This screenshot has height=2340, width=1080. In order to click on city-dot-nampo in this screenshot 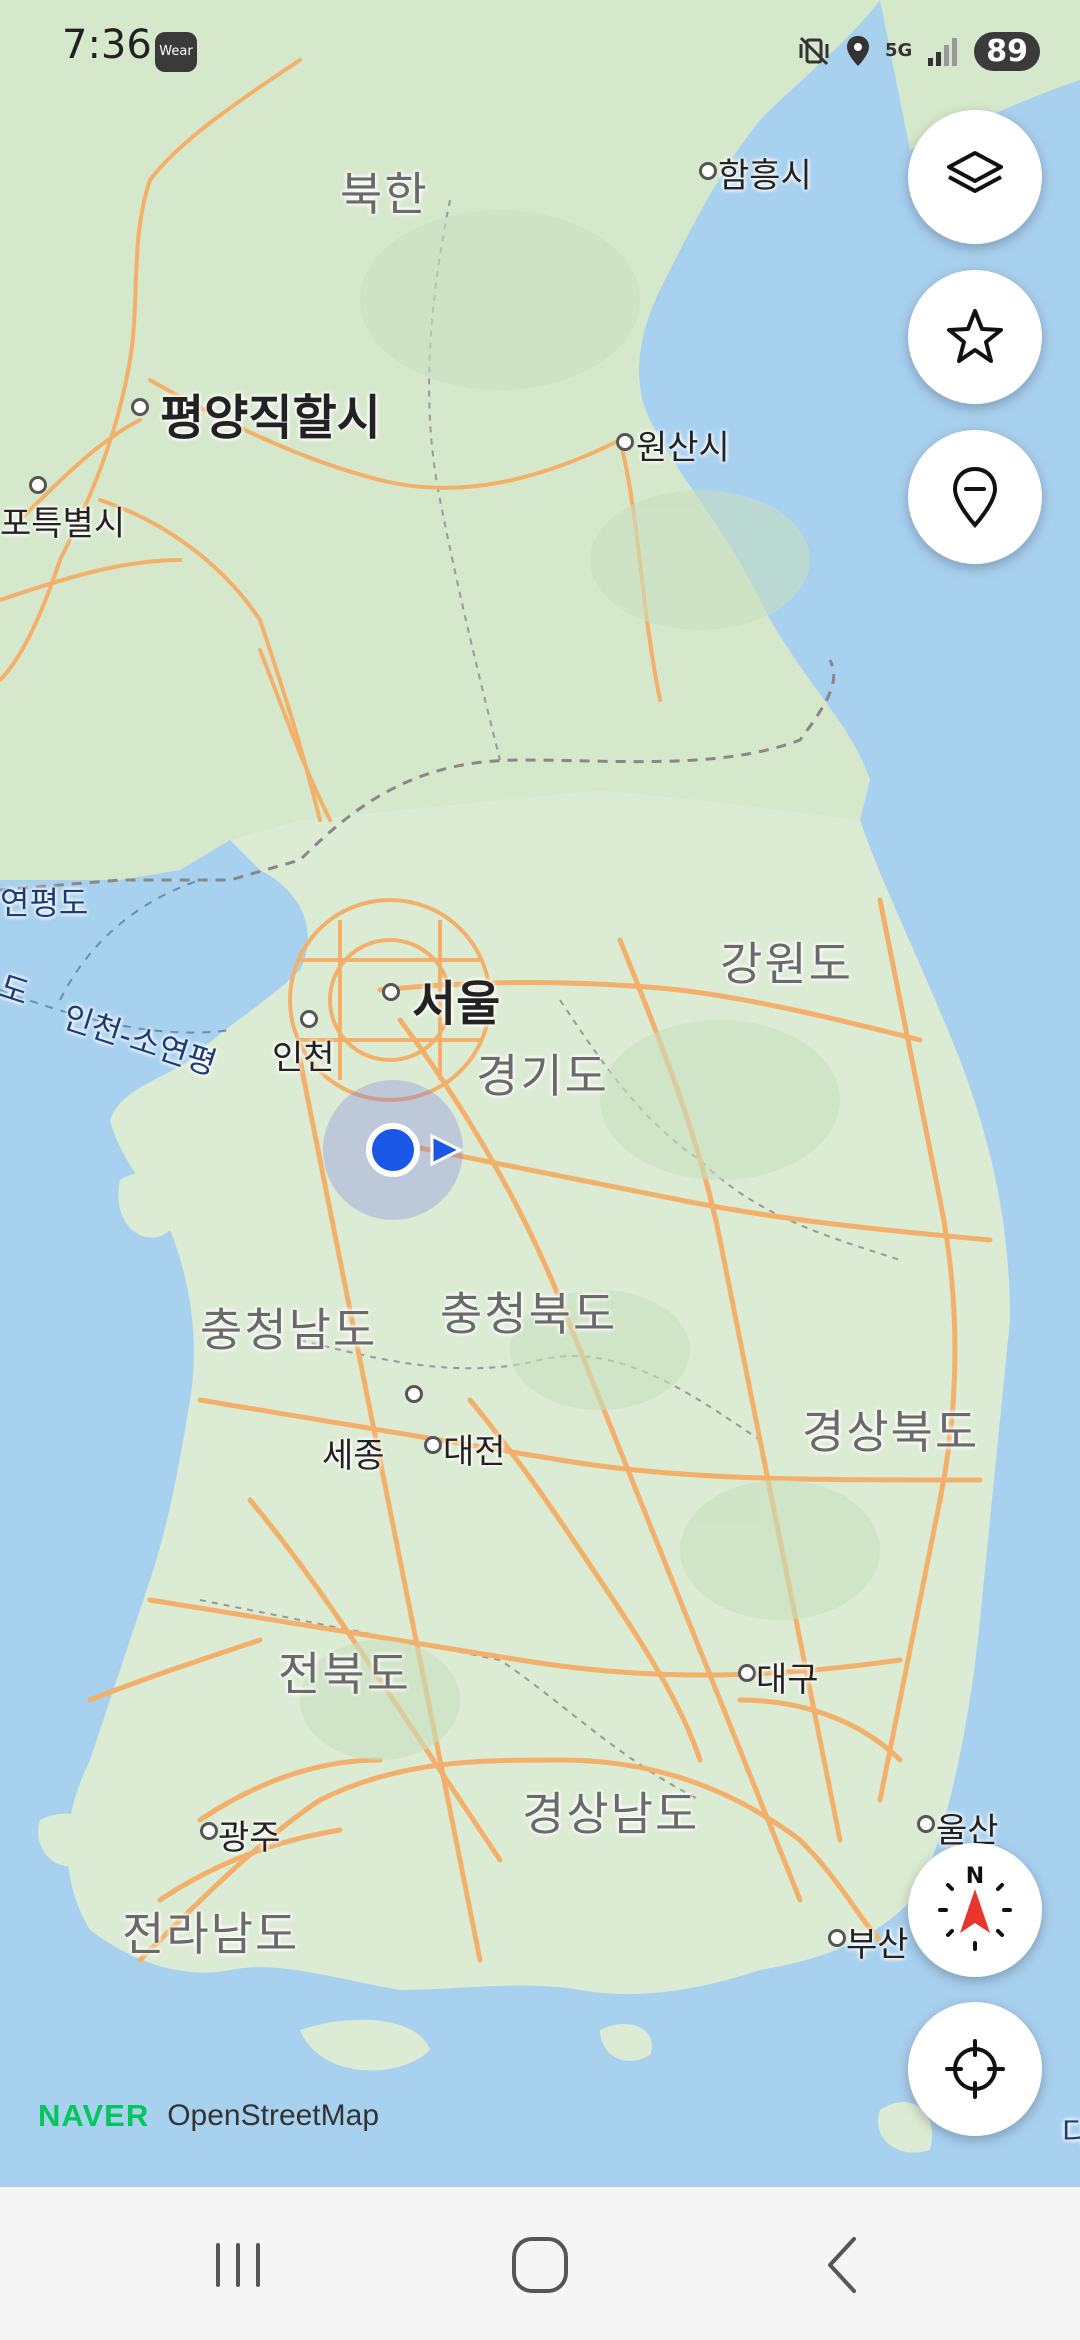, I will do `click(38, 485)`.